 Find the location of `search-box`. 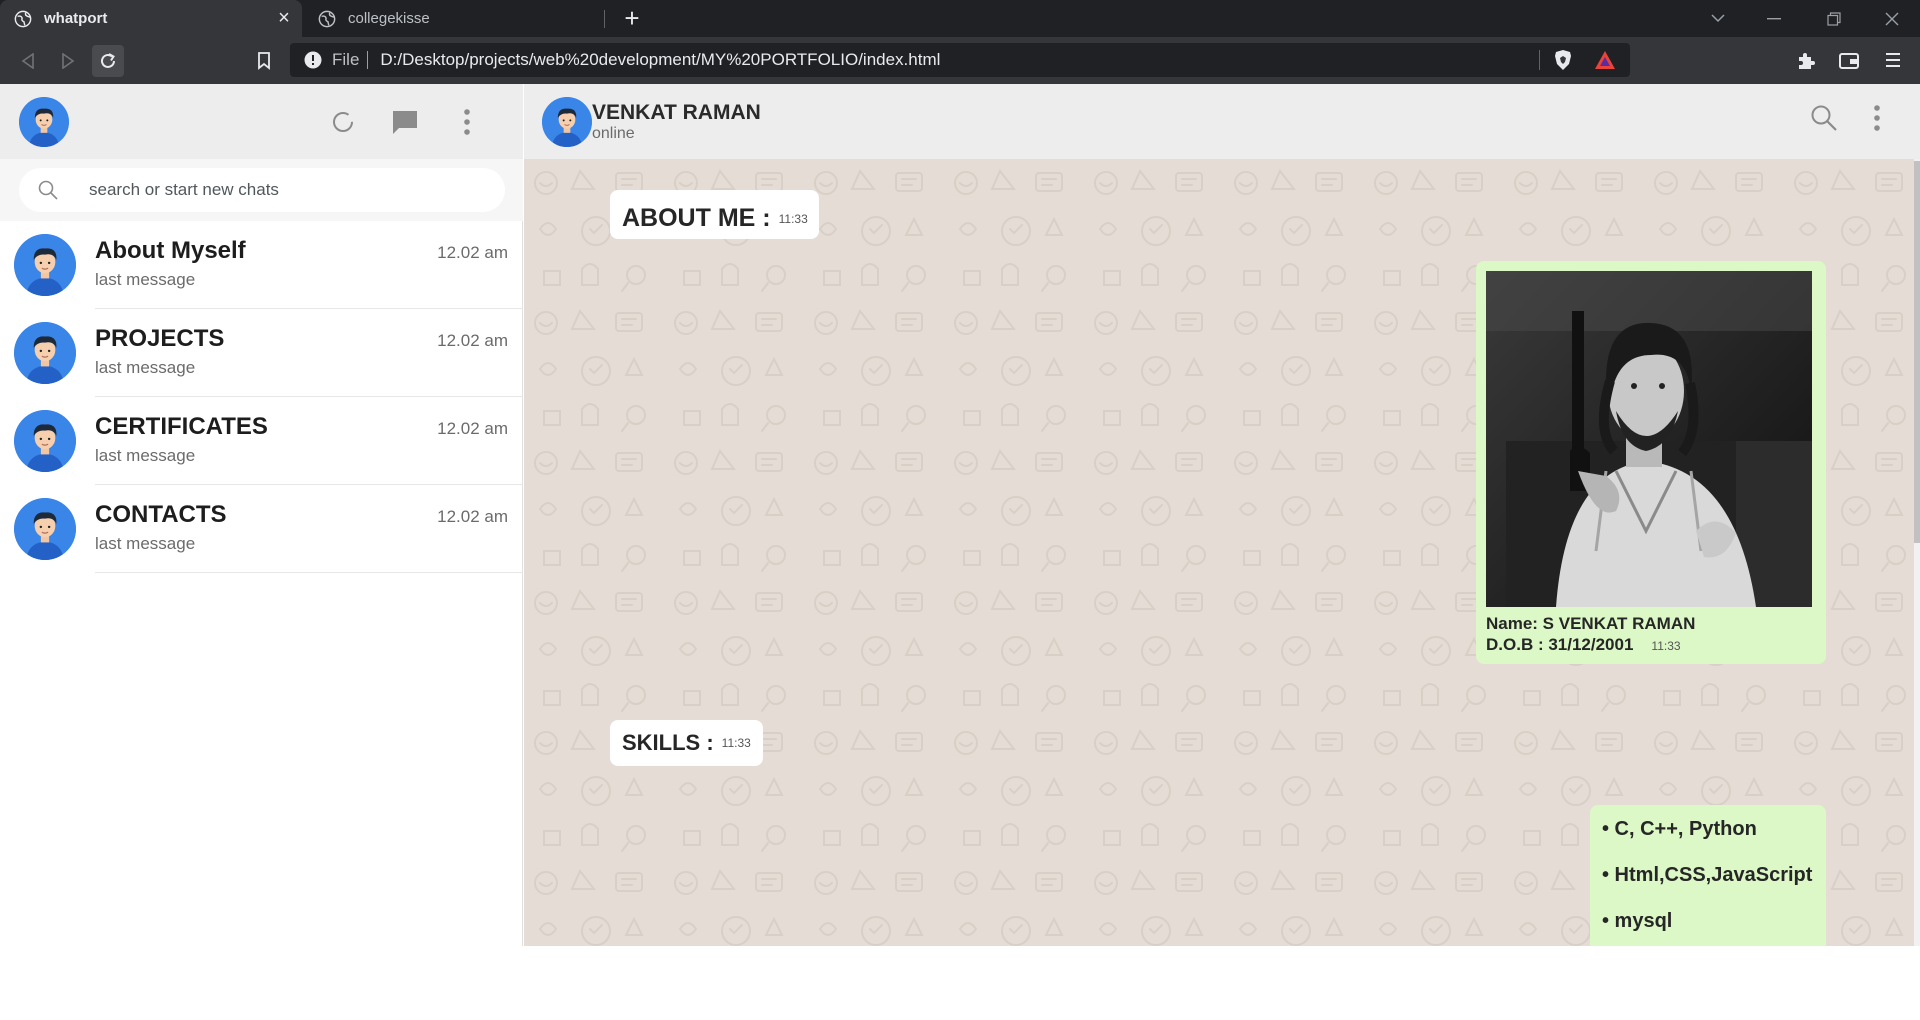

search-box is located at coordinates (262, 190).